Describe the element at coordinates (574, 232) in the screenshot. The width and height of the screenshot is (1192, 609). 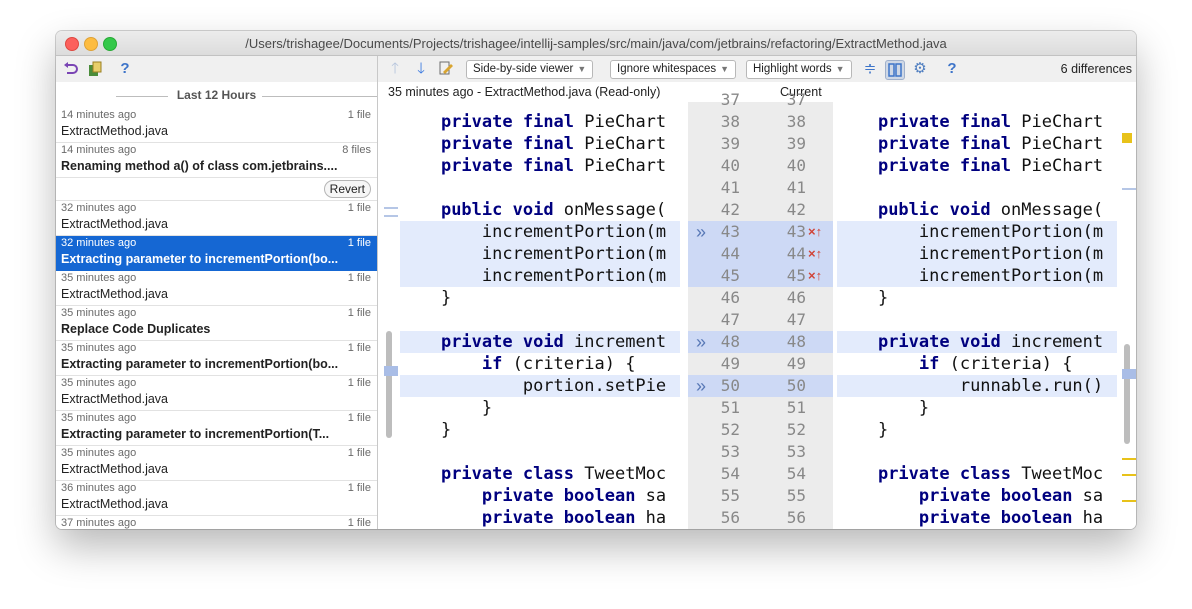
I see `code-text: incrementPortion(m` at that location.